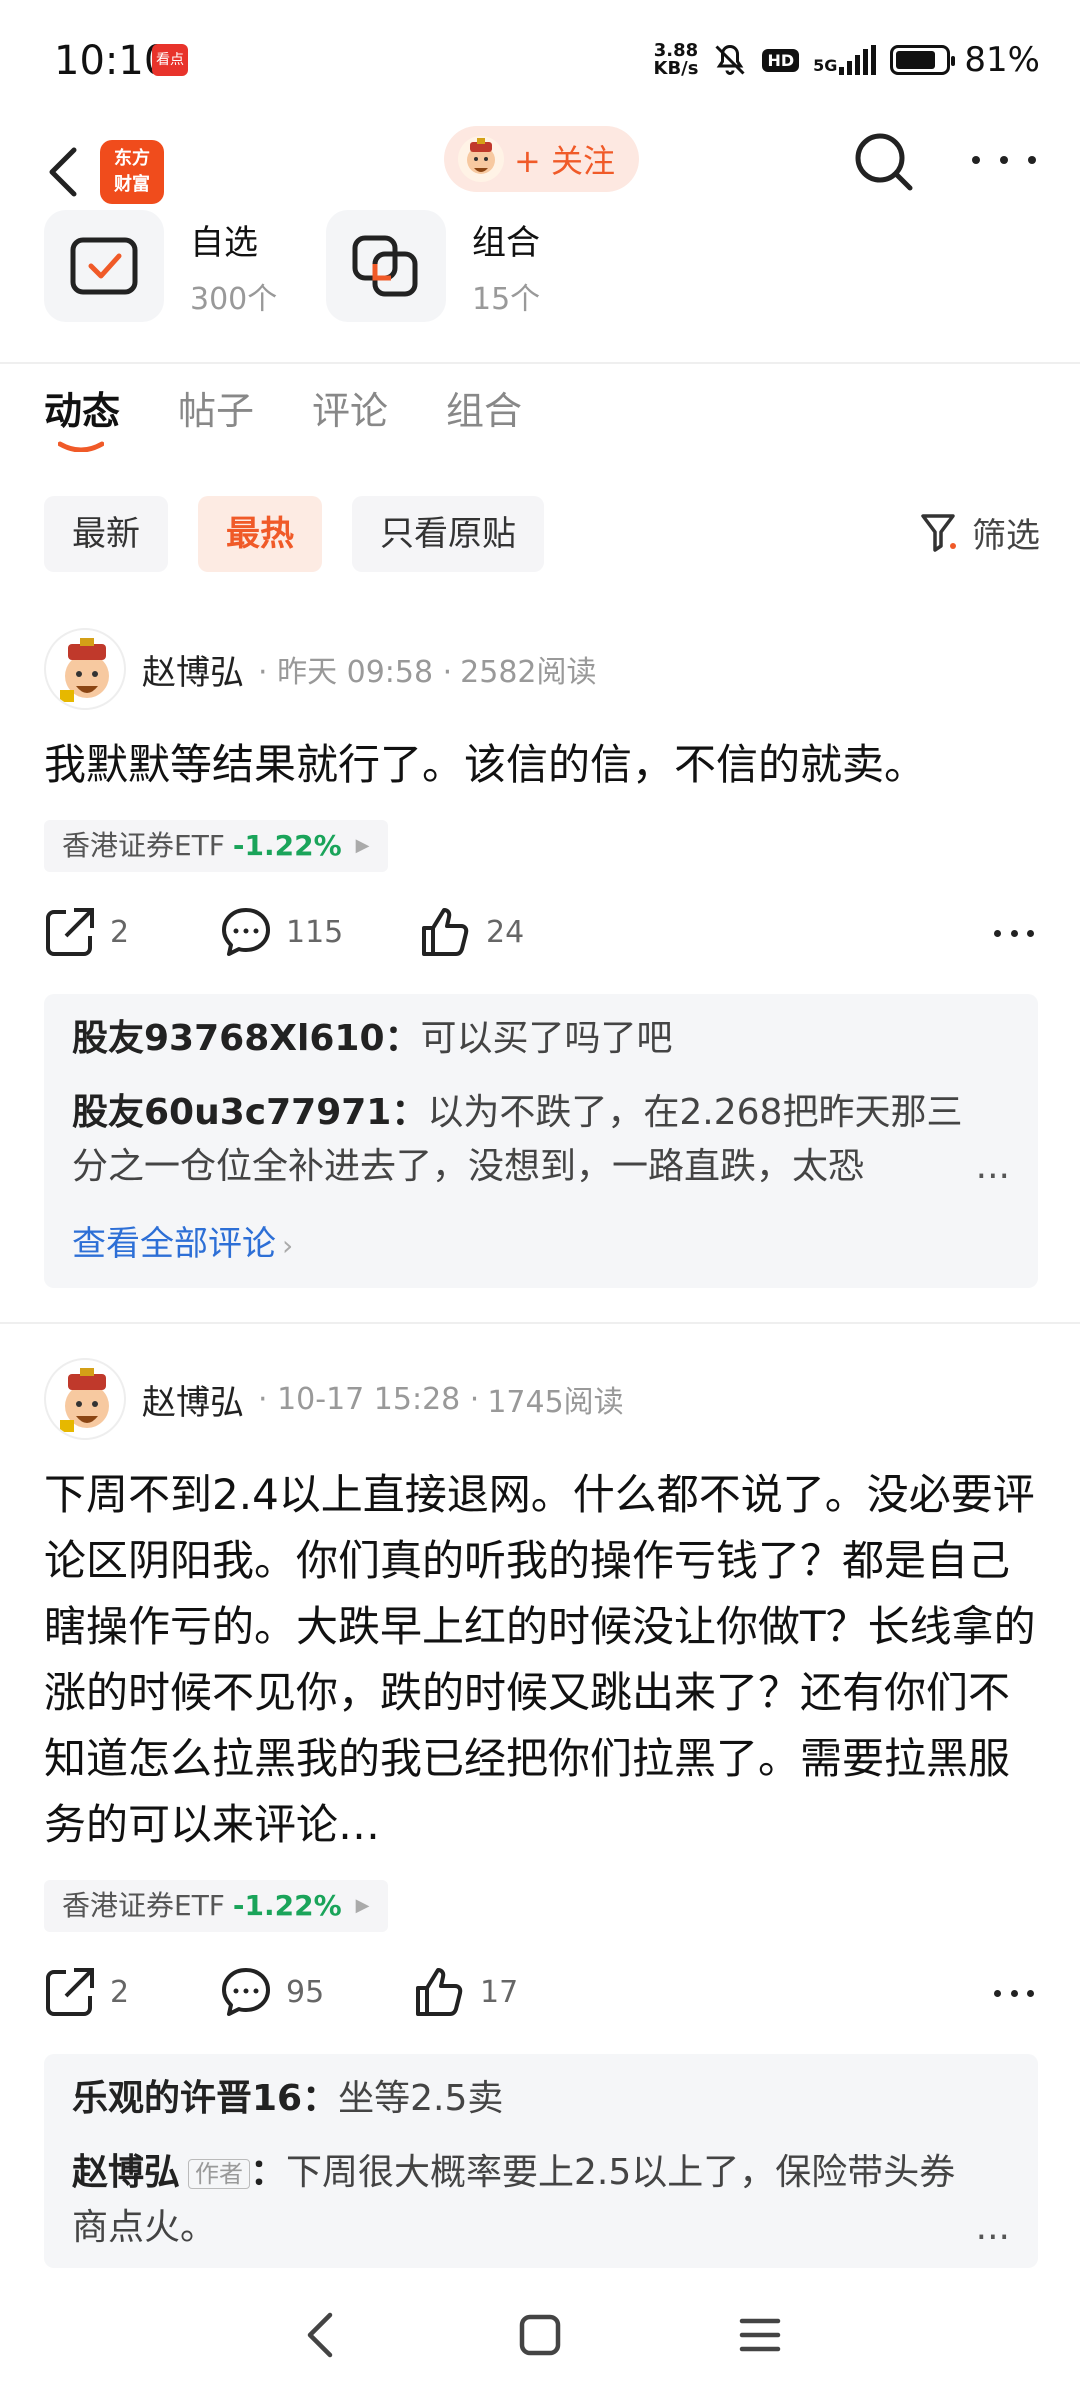  I want to click on post-actions: 2 95 17, so click(542, 1996).